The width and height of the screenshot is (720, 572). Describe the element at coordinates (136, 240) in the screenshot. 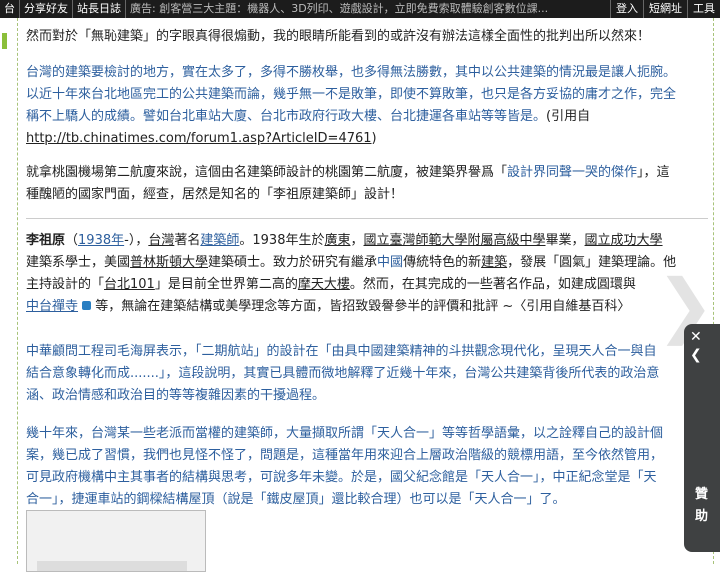

I see `bio-s1: -），` at that location.